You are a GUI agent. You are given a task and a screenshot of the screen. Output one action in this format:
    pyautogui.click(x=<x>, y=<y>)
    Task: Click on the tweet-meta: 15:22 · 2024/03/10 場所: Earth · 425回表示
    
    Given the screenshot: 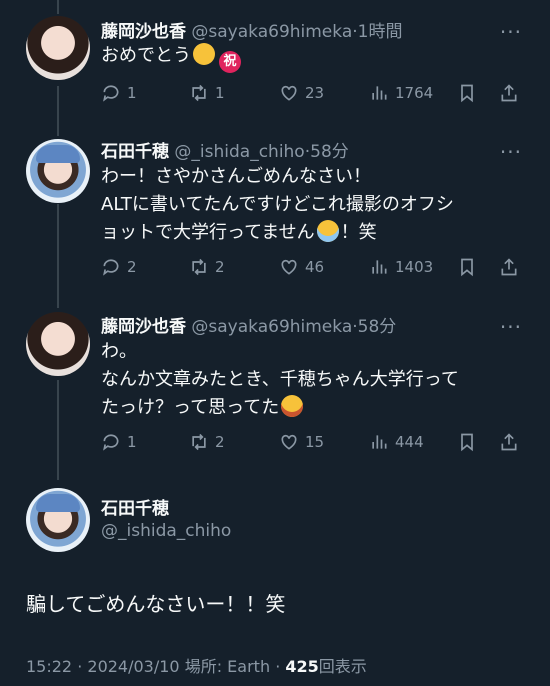 What is the action you would take?
    pyautogui.click(x=196, y=665)
    